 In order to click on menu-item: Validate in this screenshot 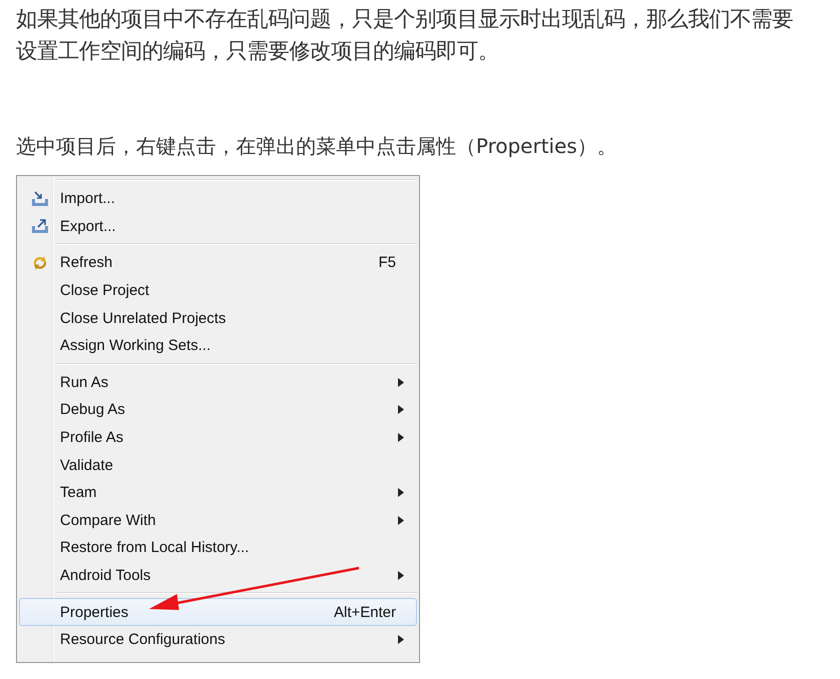, I will do `click(218, 465)`.